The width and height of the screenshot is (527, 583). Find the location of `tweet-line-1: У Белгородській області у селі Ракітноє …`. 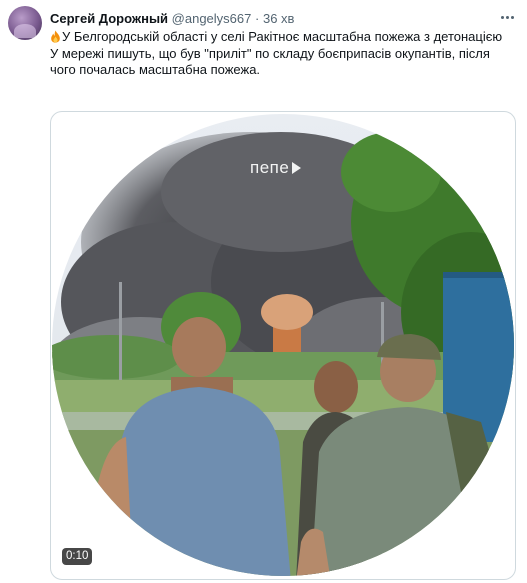

tweet-line-1: У Белгородській області у селі Ракітноє … is located at coordinates (282, 36).